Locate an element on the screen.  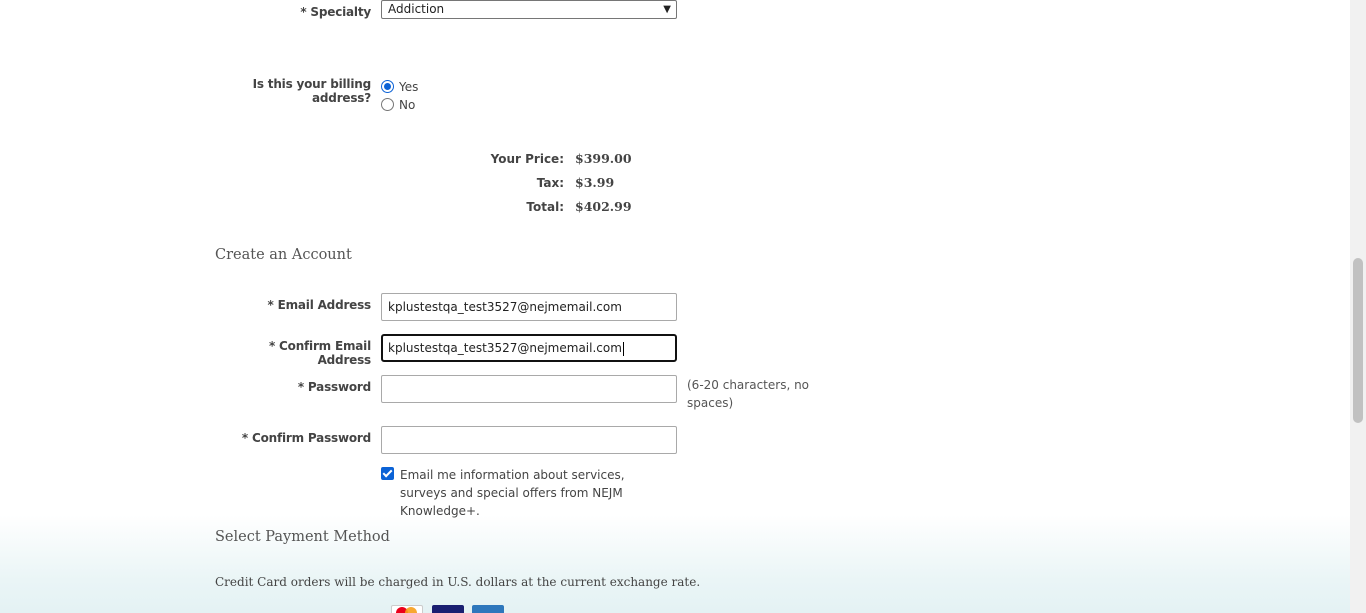
confirm-email-input-value: kplustestqa_test3527@nejmemail.com is located at coordinates (505, 348).